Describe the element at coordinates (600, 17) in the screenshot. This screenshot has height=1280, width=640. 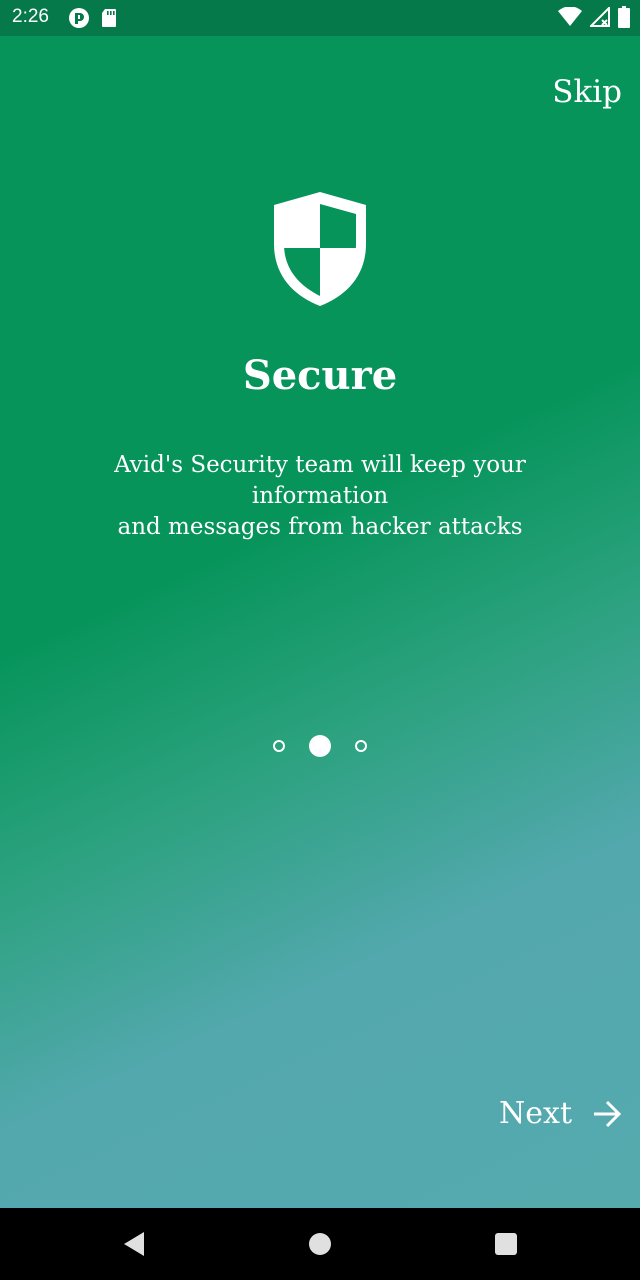
I see `signal-icon` at that location.